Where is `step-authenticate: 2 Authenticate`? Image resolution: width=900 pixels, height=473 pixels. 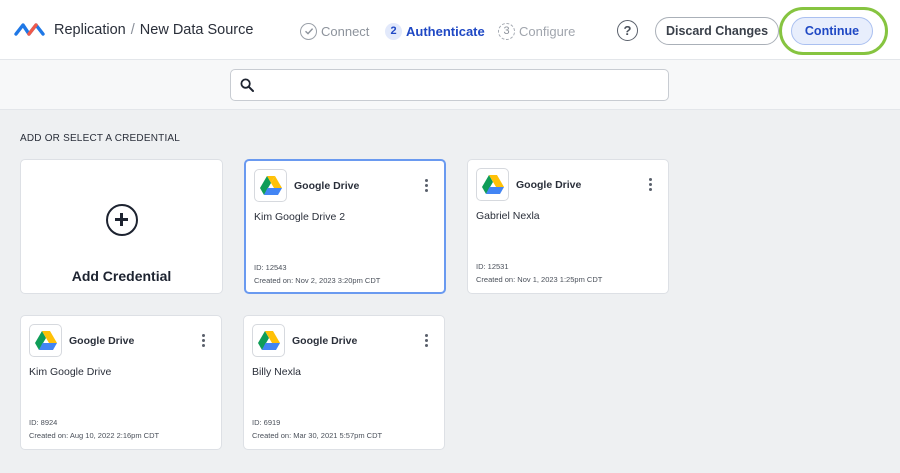 step-authenticate: 2 Authenticate is located at coordinates (435, 31).